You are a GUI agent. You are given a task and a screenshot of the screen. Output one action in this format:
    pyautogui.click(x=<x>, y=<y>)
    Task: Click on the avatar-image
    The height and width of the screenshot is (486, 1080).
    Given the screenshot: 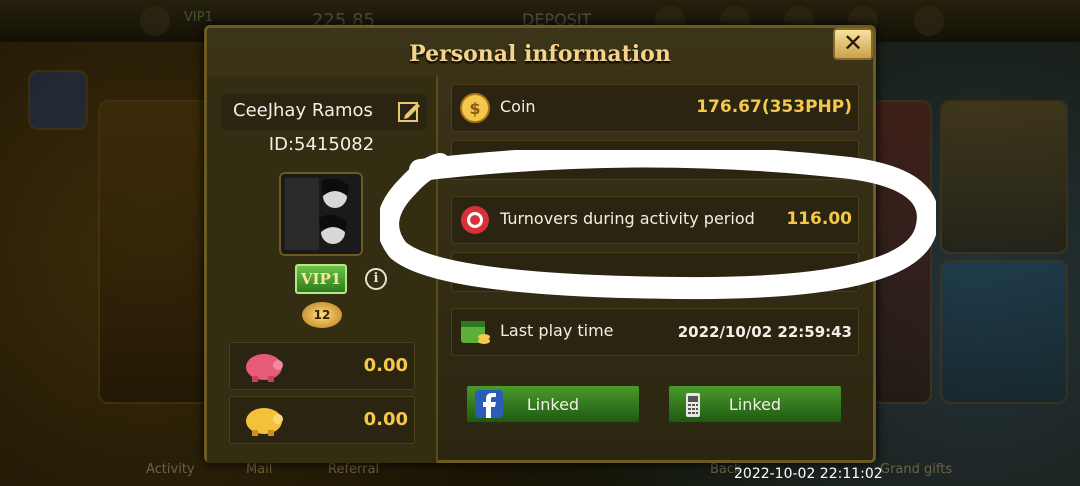 What is the action you would take?
    pyautogui.click(x=321, y=214)
    